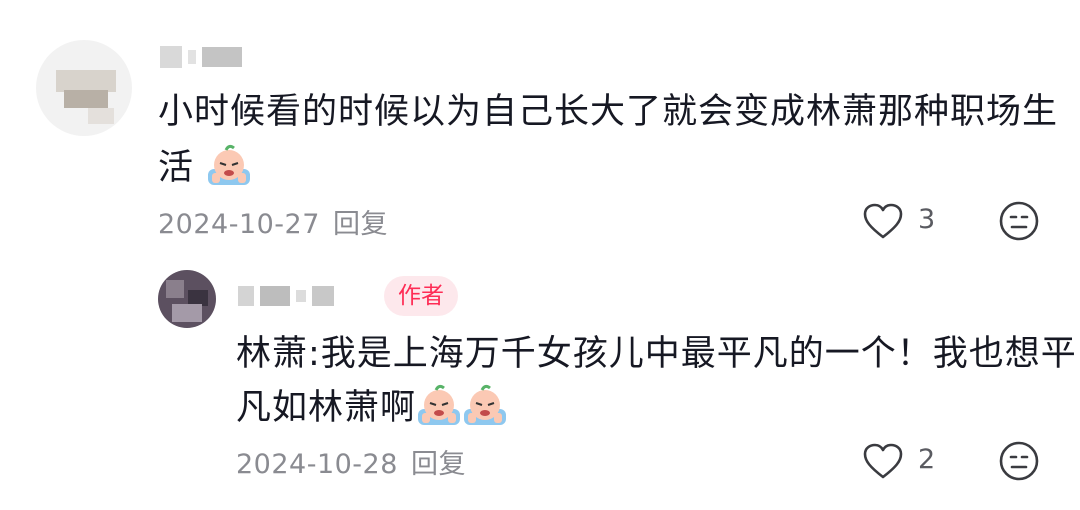 The width and height of the screenshot is (1080, 510). I want to click on like-button: 3, so click(902, 222).